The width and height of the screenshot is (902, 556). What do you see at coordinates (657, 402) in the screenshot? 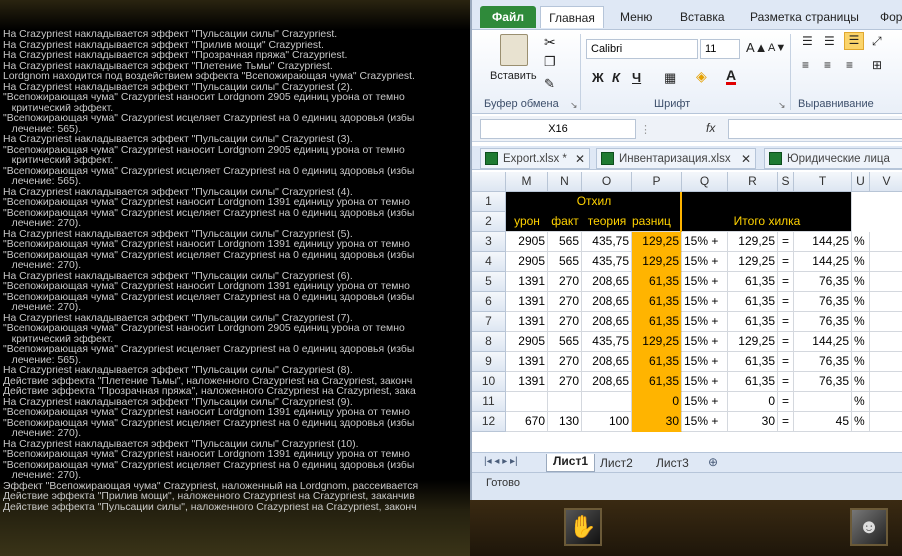
I see `data-cell: 0` at bounding box center [657, 402].